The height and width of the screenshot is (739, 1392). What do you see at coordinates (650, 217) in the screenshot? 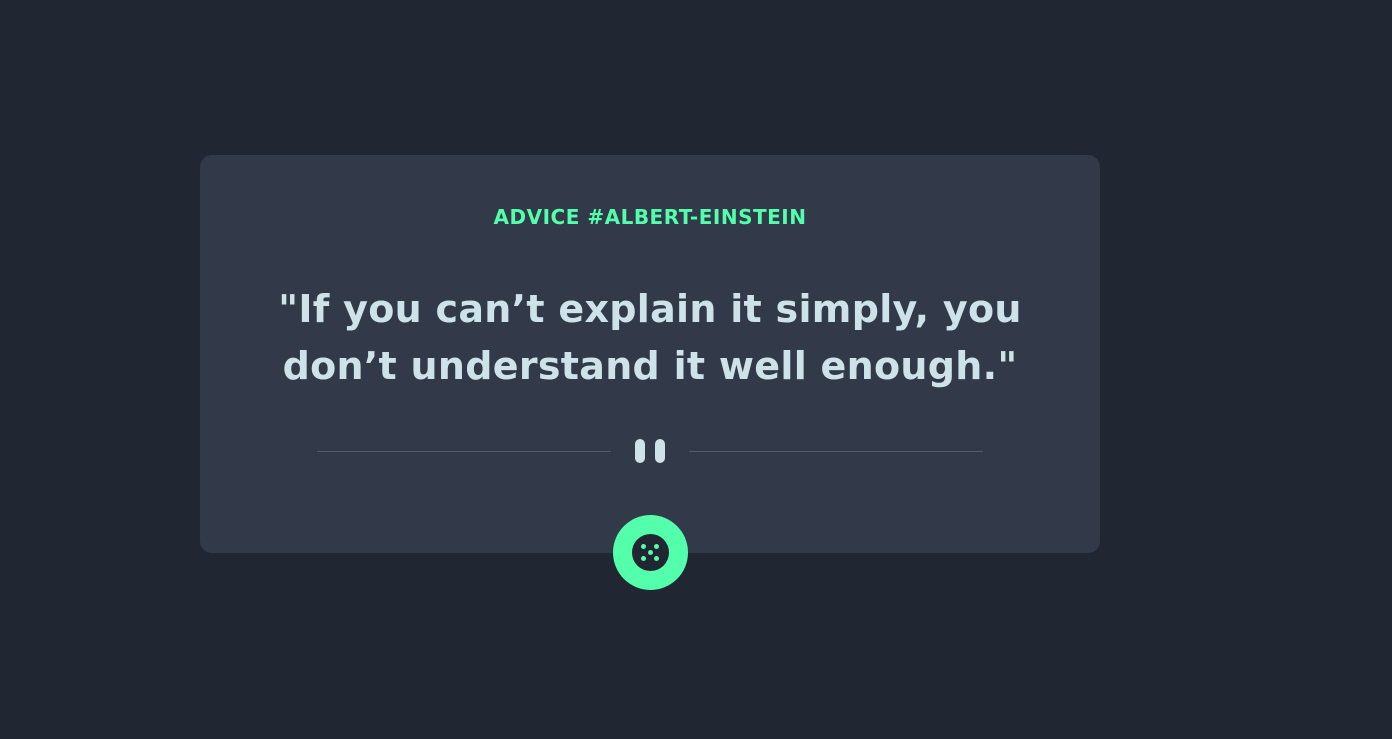
I see `advice-heading: ADVICE #ALBERT-EINSTEIN` at bounding box center [650, 217].